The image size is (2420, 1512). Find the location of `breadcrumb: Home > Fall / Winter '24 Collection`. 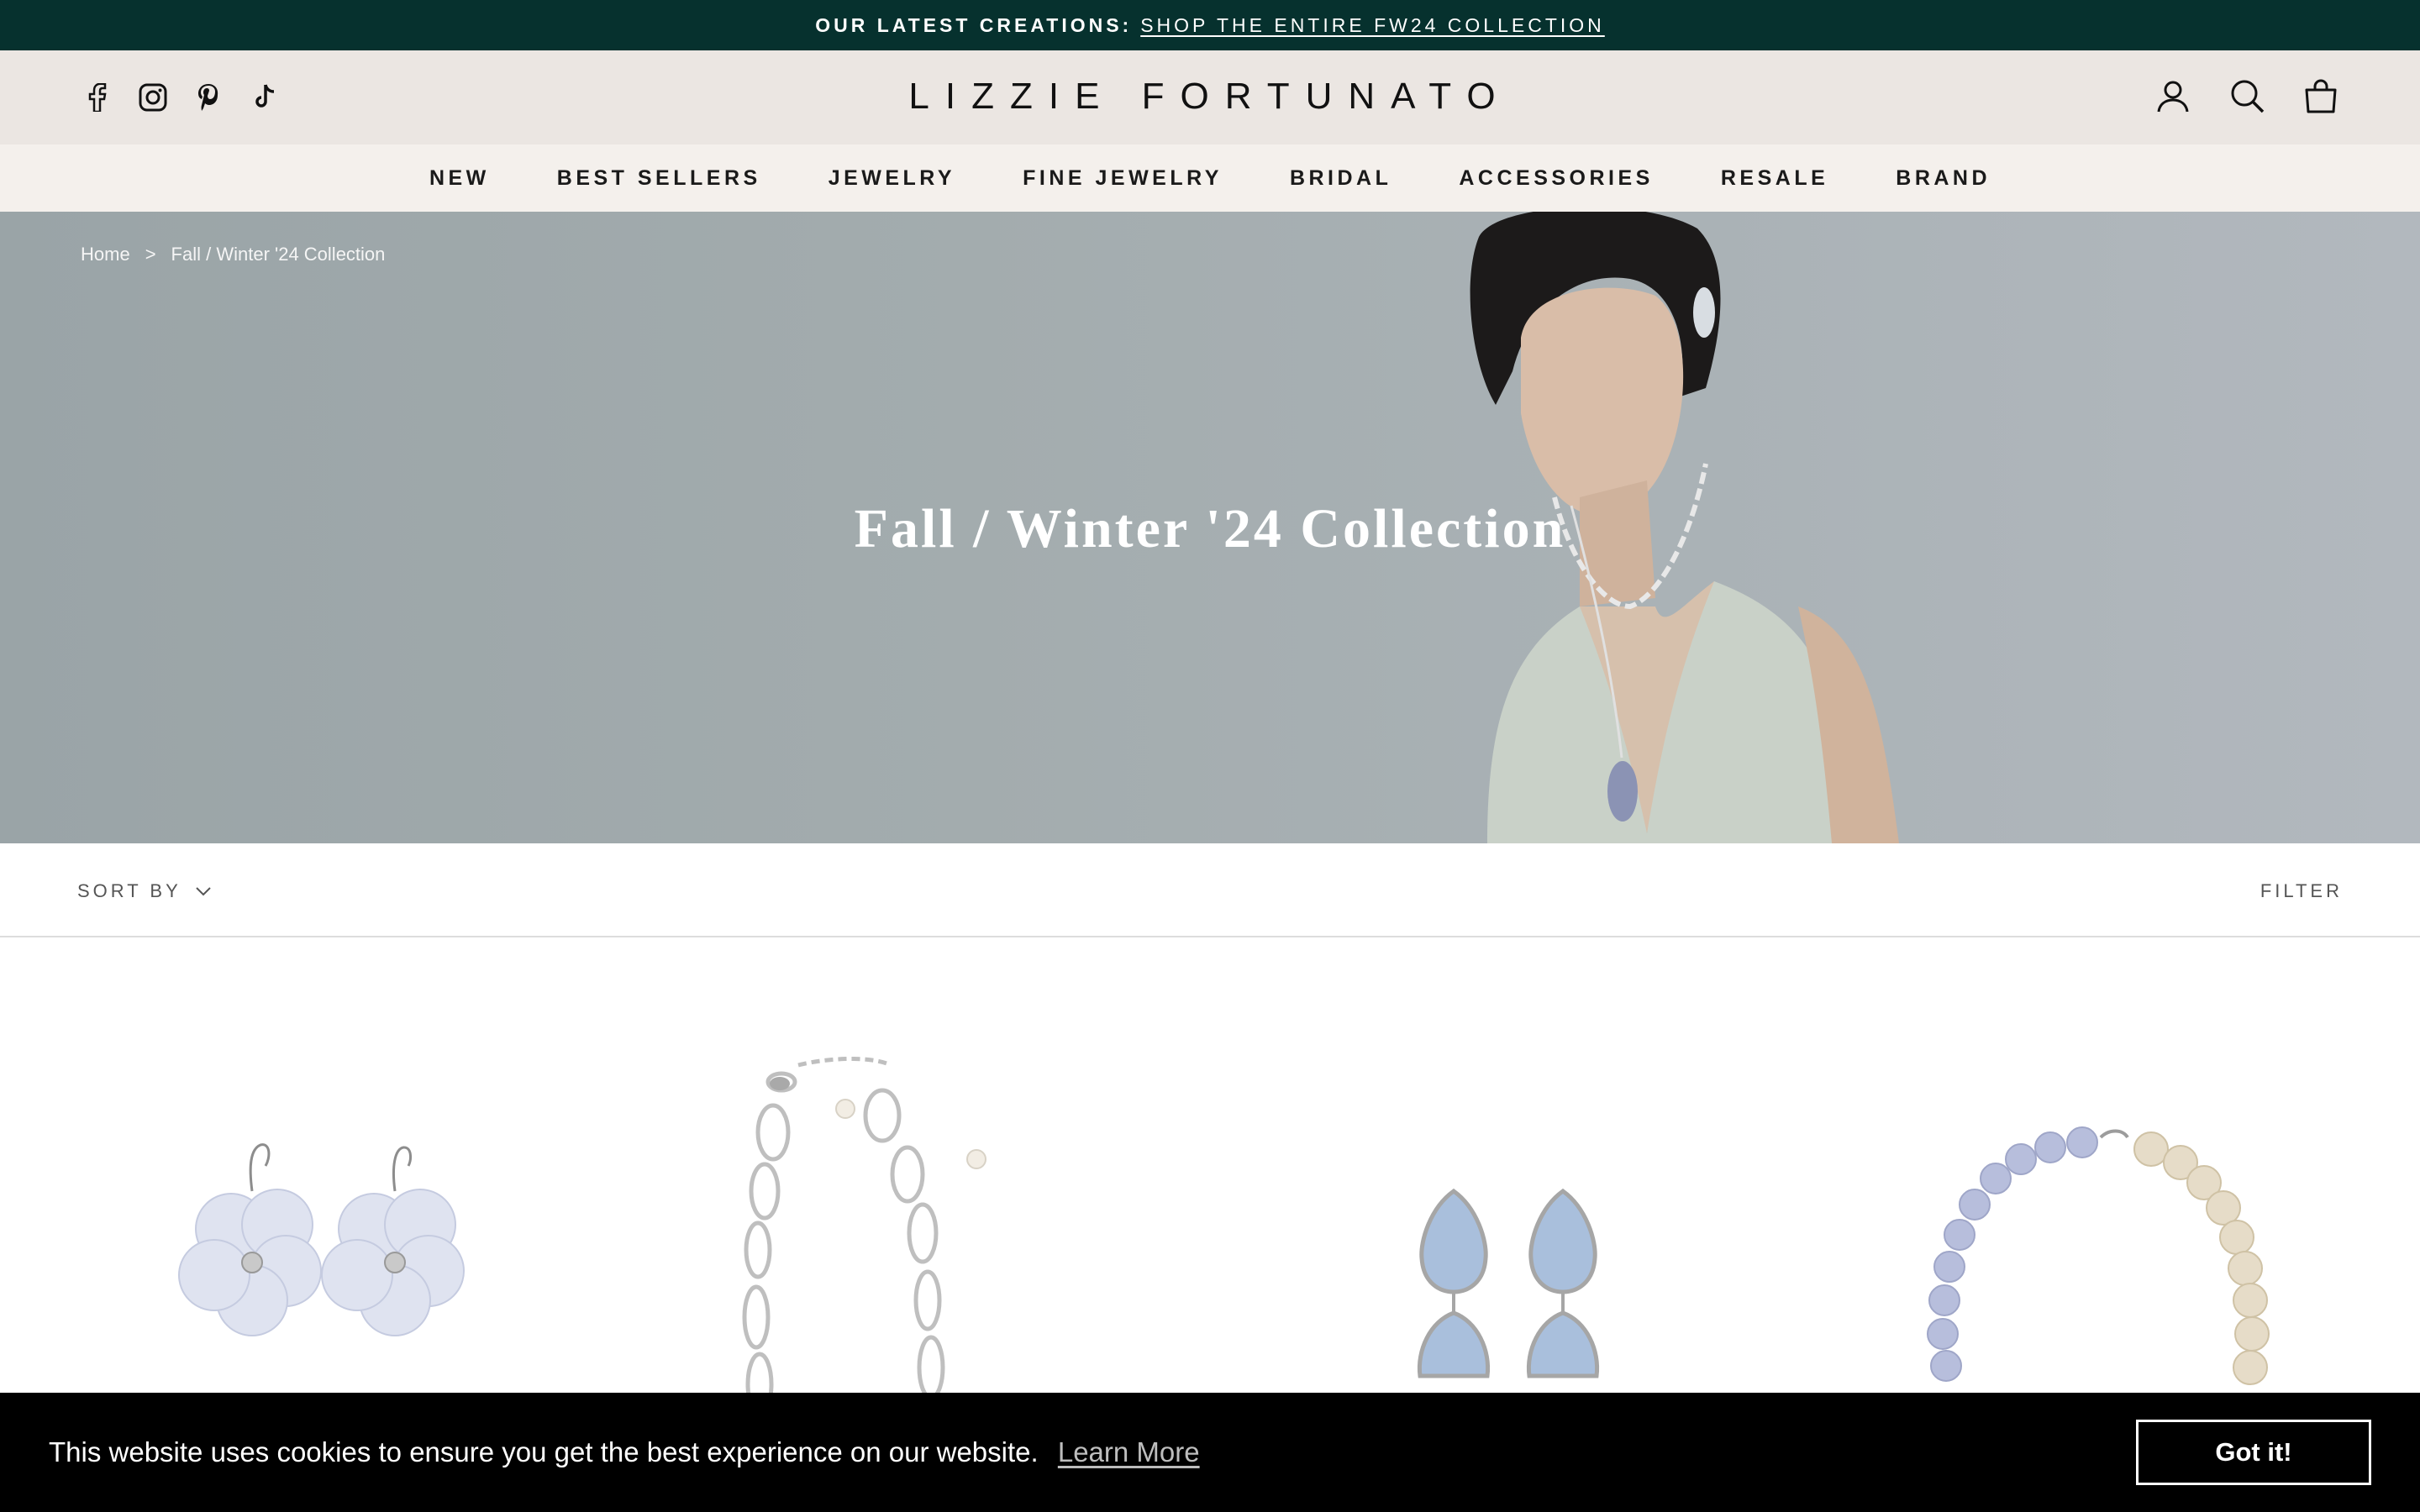

breadcrumb: Home > Fall / Winter '24 Collection is located at coordinates (233, 254).